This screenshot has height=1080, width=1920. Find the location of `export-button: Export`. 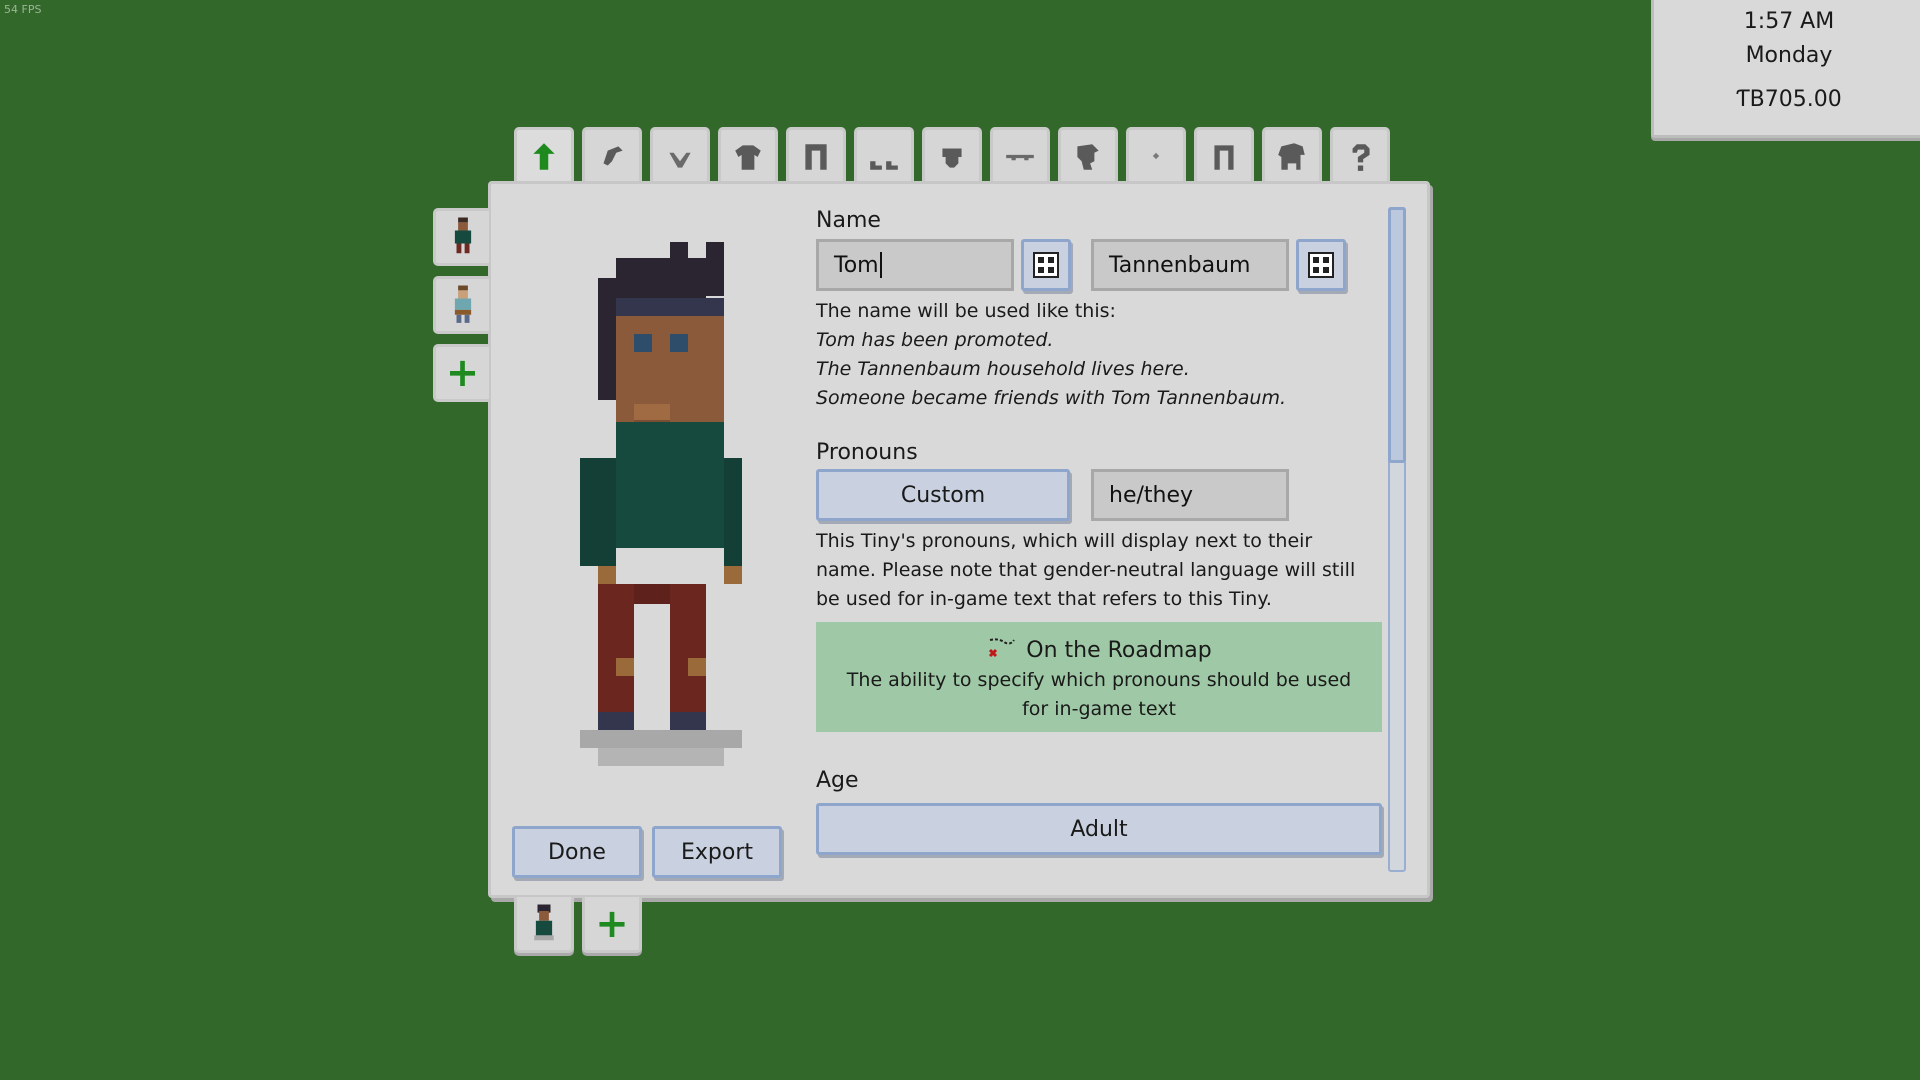

export-button: Export is located at coordinates (717, 852).